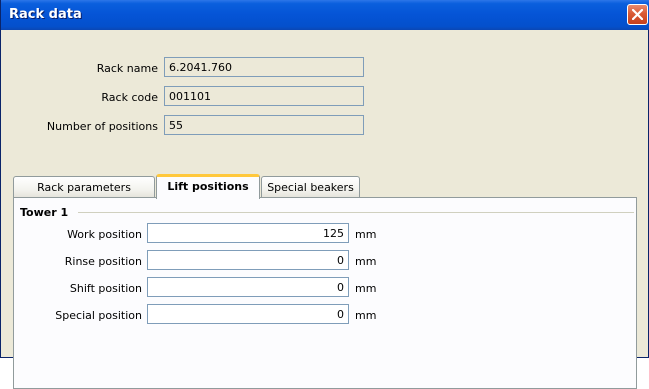  I want to click on special-position-unit: mm, so click(366, 315).